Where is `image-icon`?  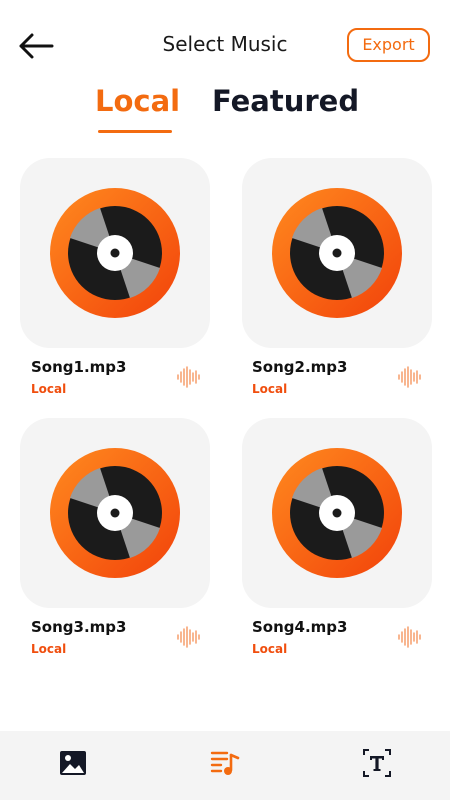 image-icon is located at coordinates (73, 763).